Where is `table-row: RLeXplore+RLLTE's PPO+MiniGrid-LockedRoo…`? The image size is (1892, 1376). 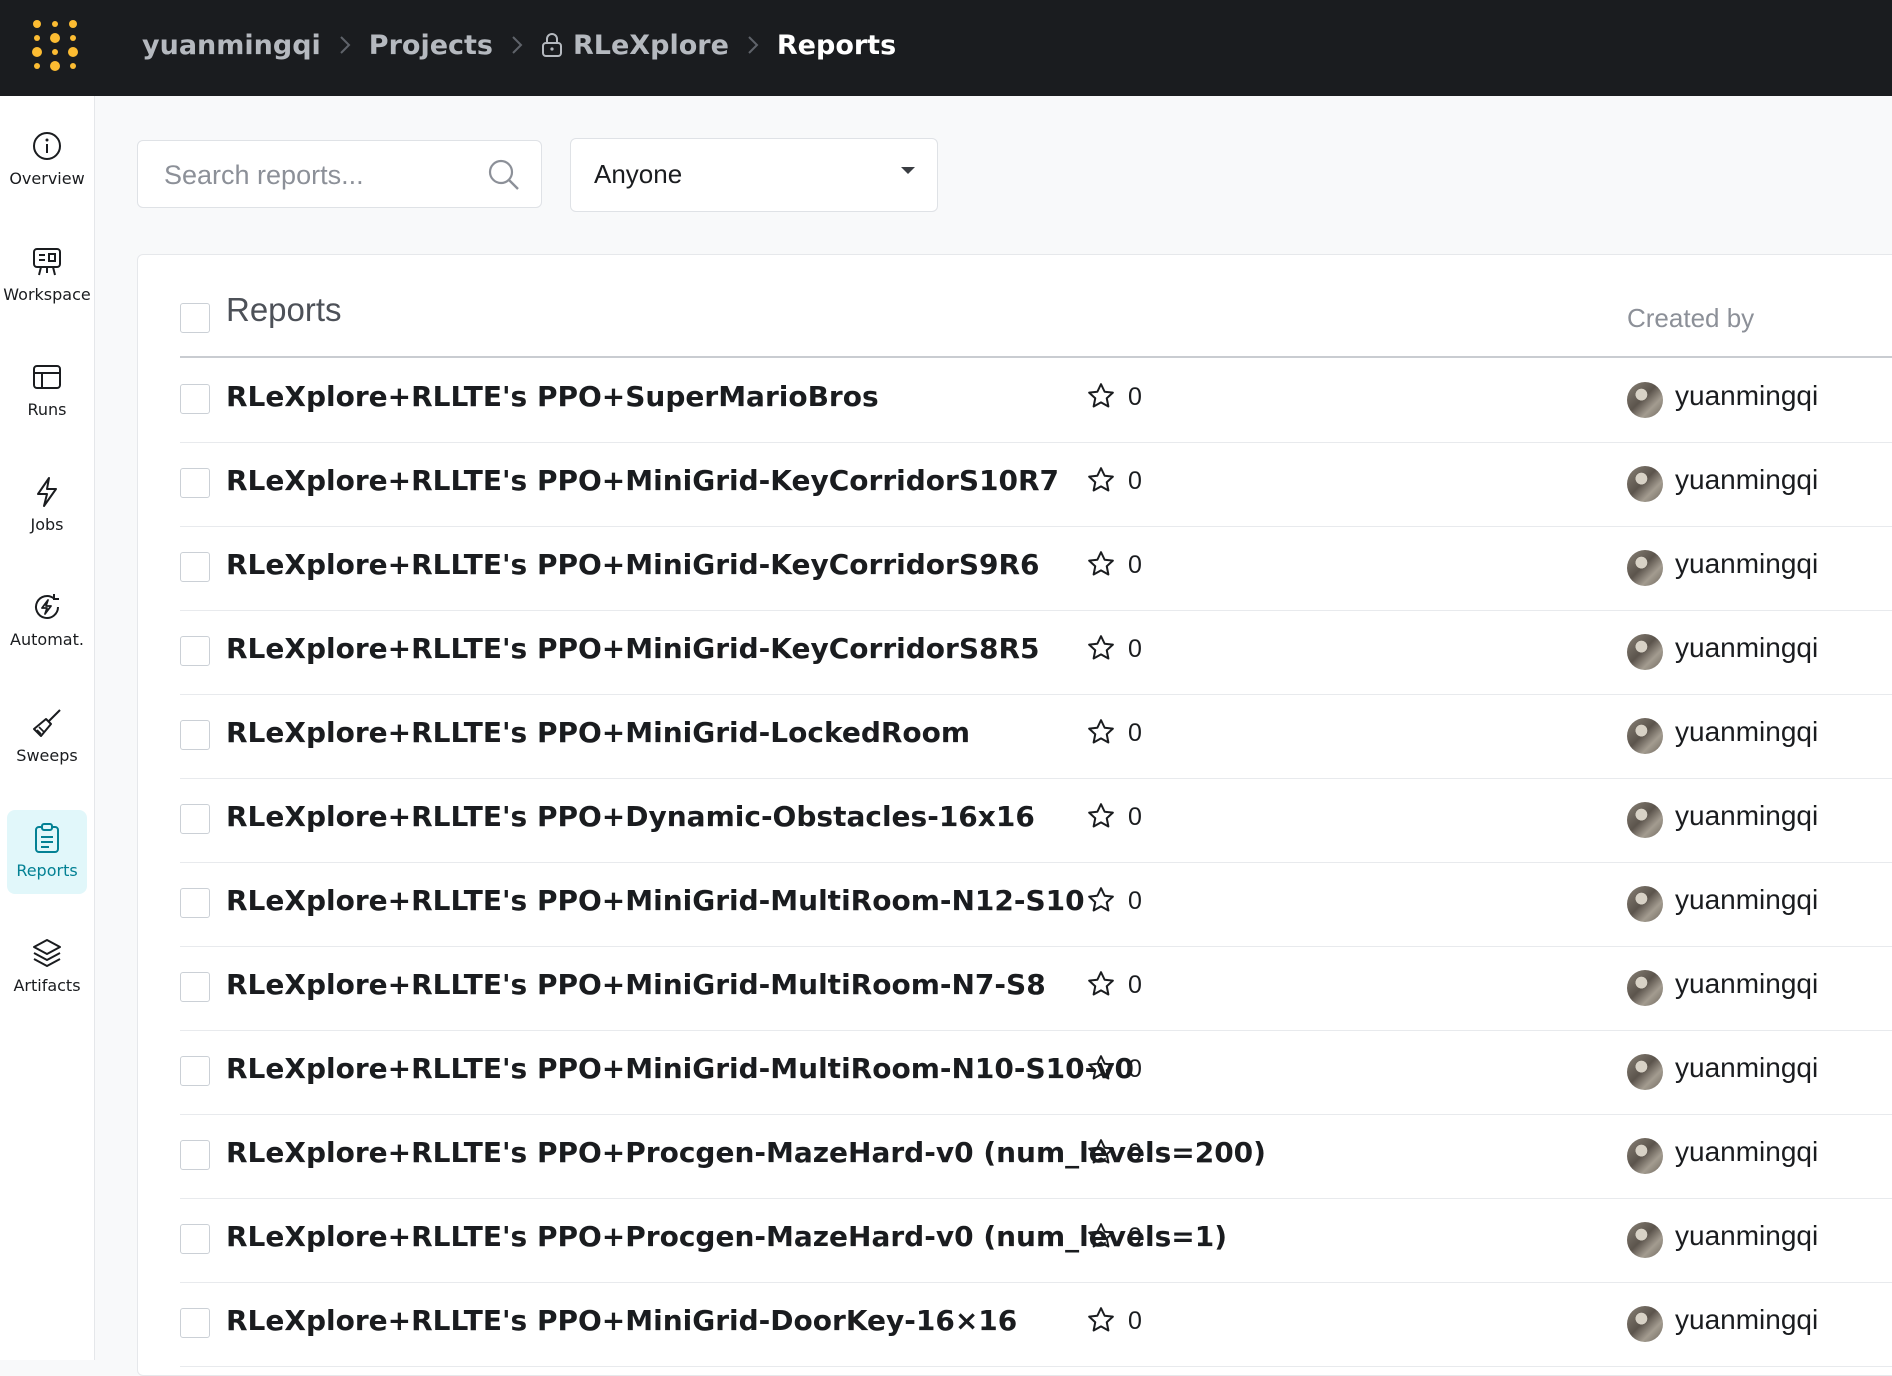
table-row: RLeXplore+RLLTE's PPO+MiniGrid-LockedRoo… is located at coordinates (1036, 736).